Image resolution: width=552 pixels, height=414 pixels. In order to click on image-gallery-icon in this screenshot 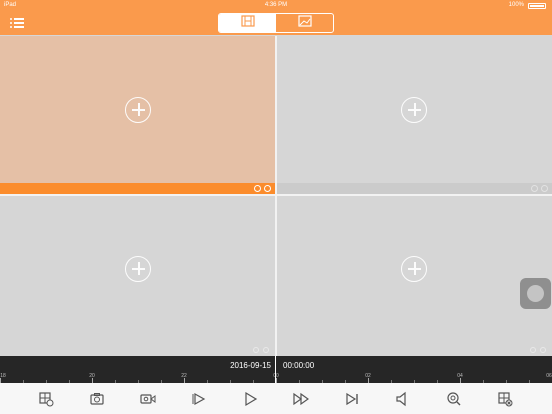, I will do `click(304, 23)`.